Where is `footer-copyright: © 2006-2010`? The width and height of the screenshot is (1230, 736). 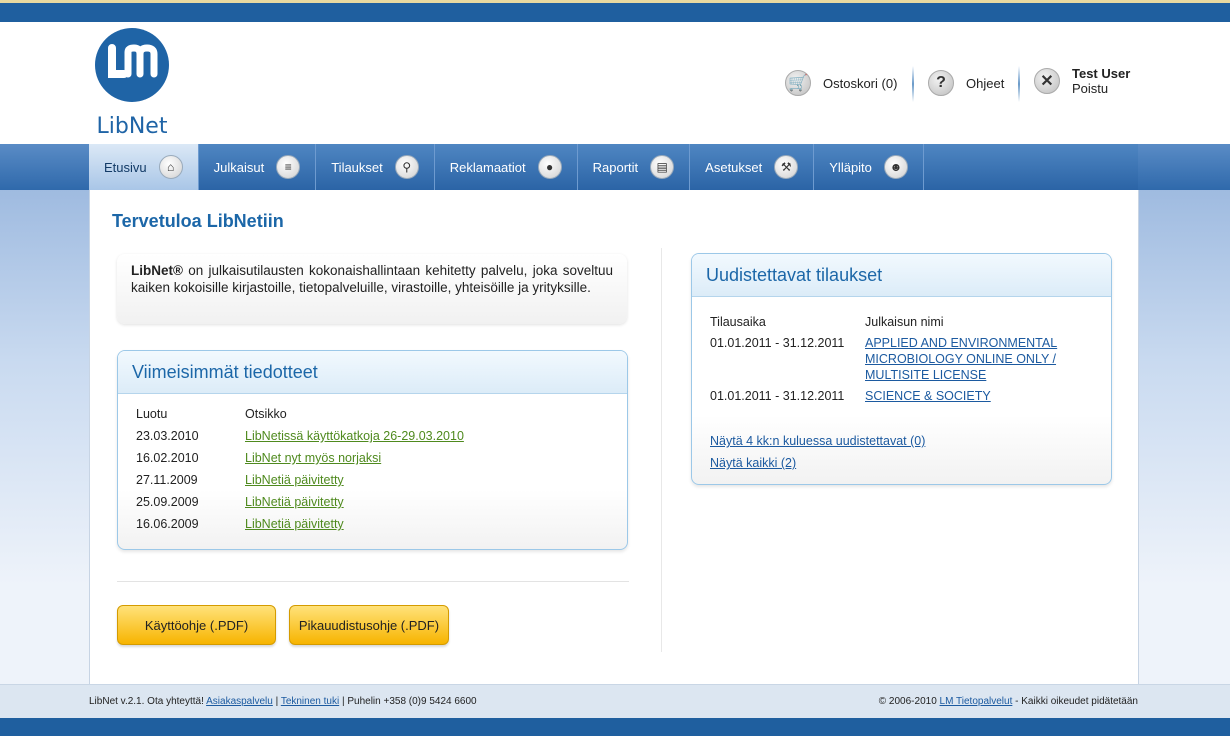 footer-copyright: © 2006-2010 is located at coordinates (909, 701).